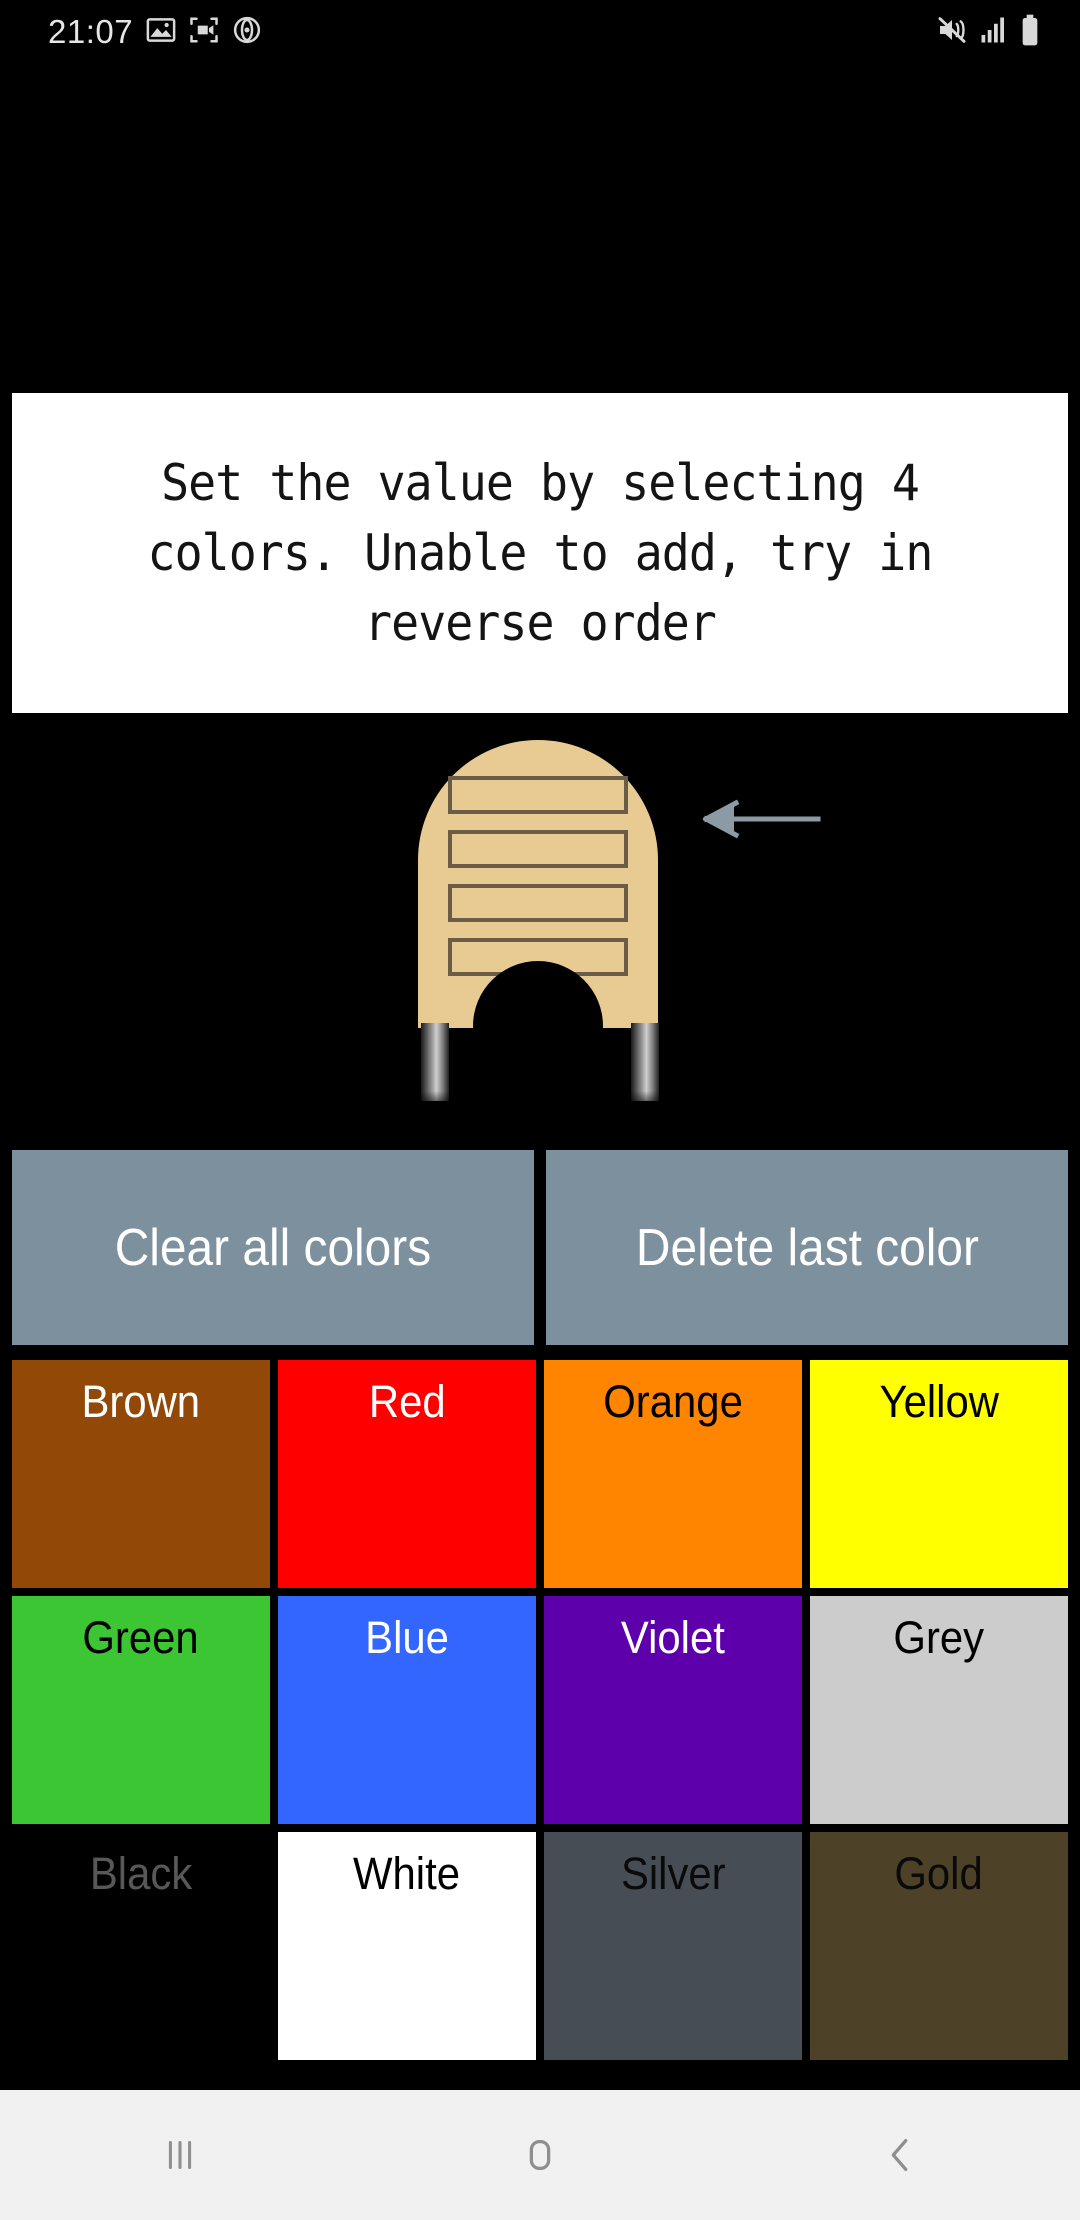 Image resolution: width=1080 pixels, height=2220 pixels. I want to click on arrow-left-icon, so click(762, 819).